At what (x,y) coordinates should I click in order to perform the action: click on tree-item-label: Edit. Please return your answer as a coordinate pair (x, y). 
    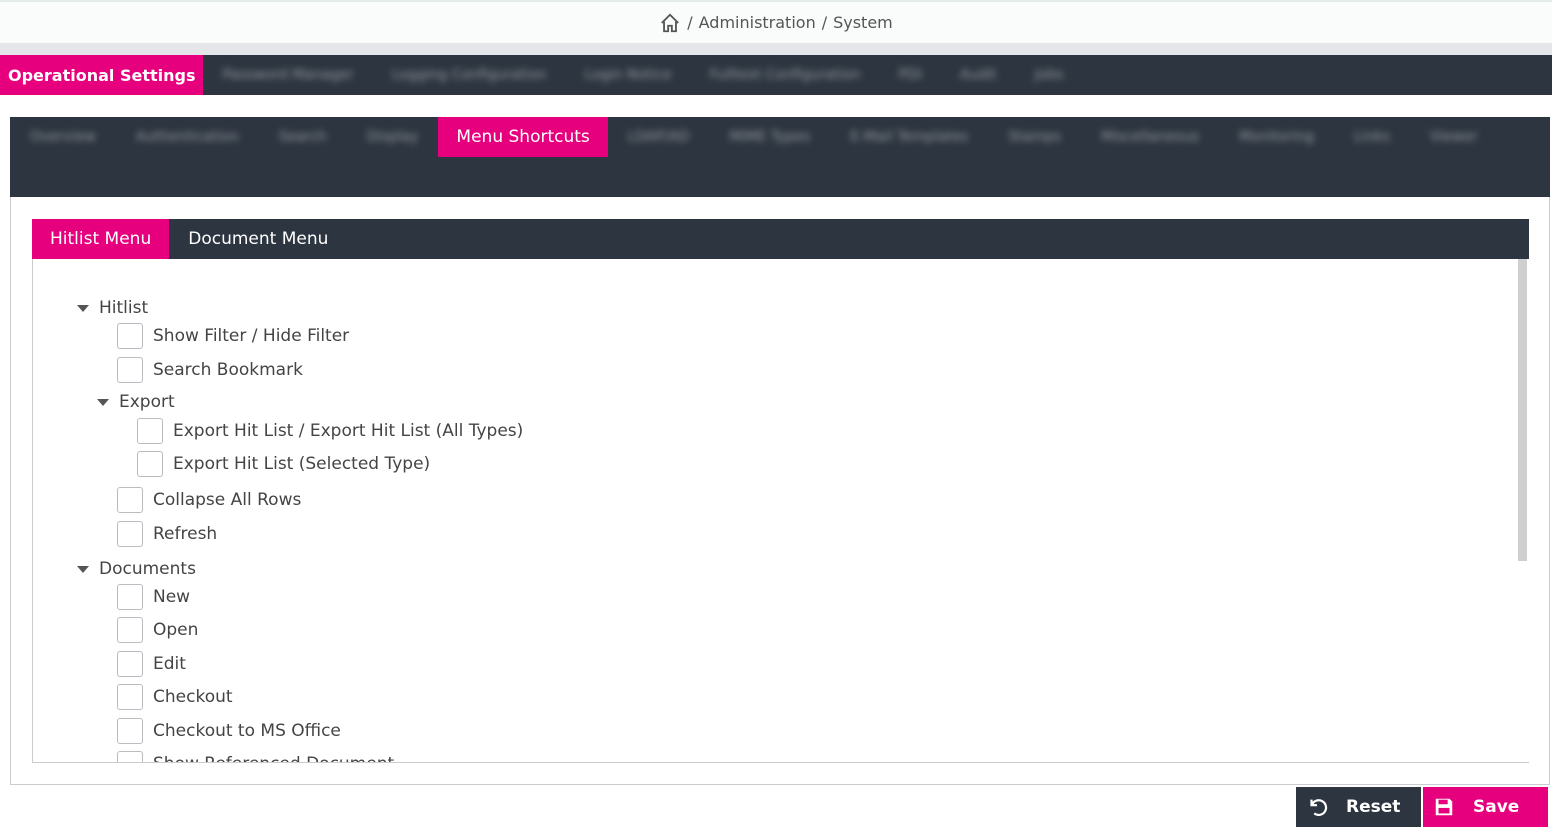
    Looking at the image, I should click on (169, 664).